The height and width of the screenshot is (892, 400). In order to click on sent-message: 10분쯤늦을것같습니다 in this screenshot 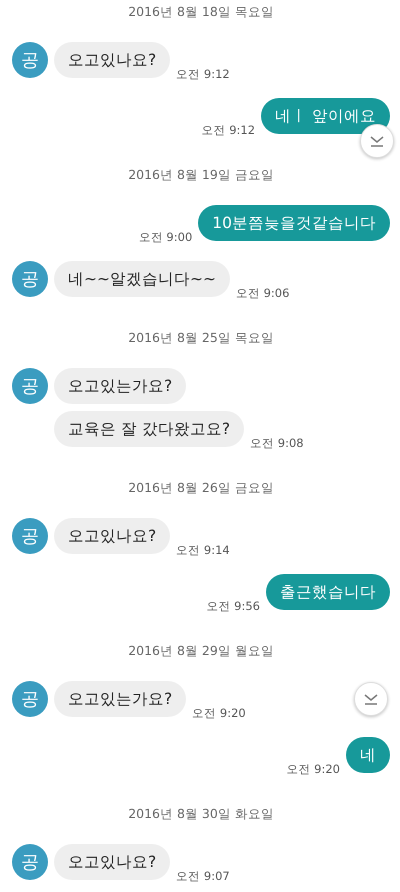, I will do `click(294, 223)`.